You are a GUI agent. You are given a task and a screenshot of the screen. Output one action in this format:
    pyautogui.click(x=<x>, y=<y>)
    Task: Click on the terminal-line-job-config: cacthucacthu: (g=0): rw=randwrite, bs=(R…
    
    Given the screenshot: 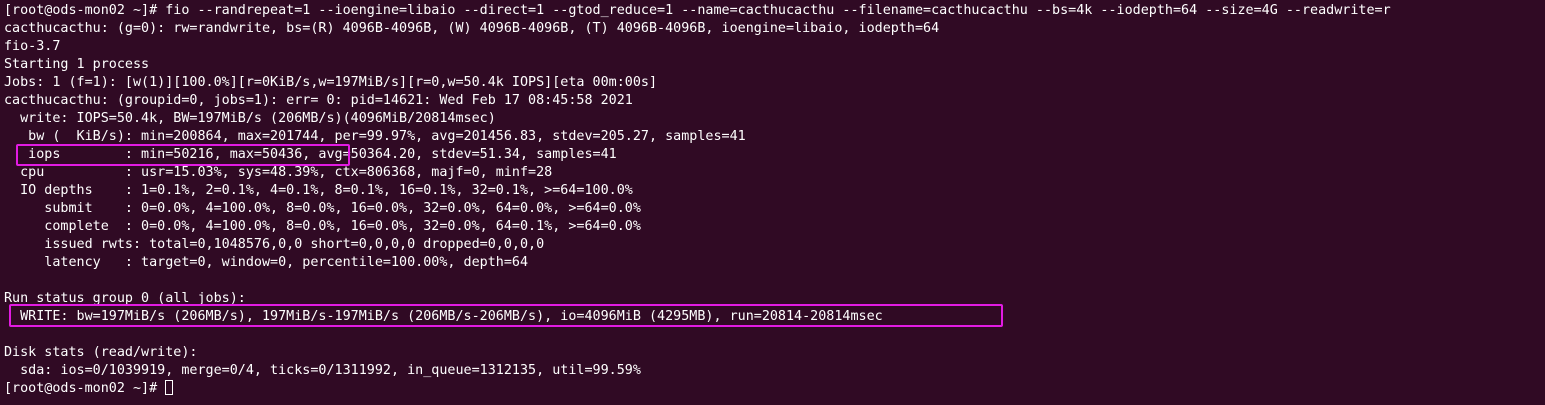 What is the action you would take?
    pyautogui.click(x=472, y=28)
    